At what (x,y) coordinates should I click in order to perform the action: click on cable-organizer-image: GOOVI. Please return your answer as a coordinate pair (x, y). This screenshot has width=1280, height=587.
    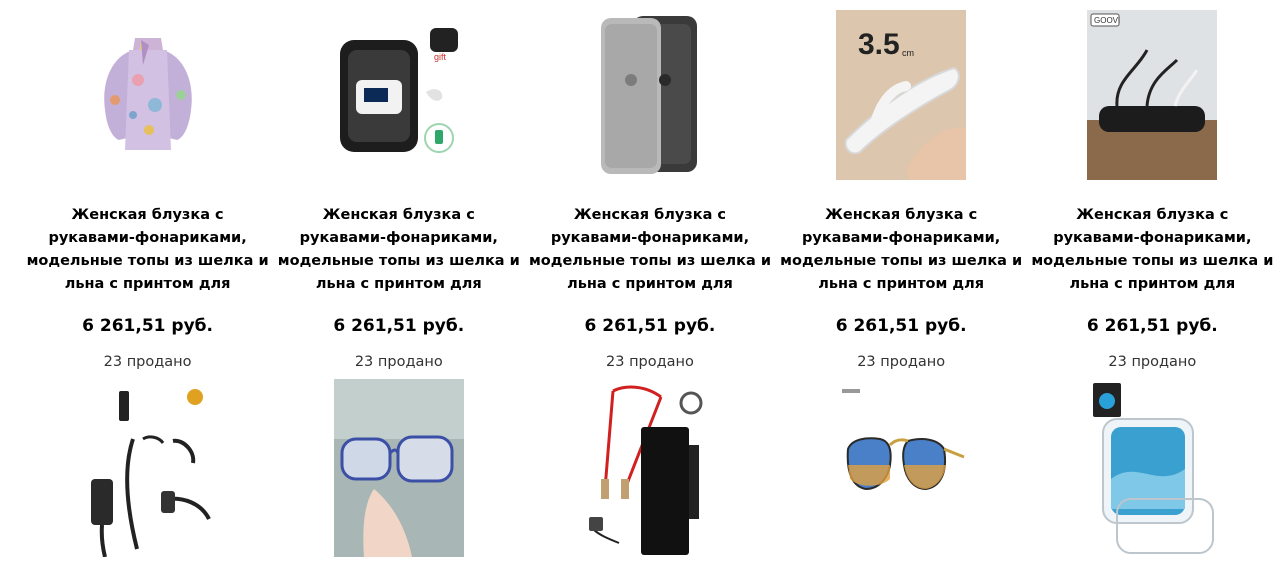
    Looking at the image, I should click on (1152, 95).